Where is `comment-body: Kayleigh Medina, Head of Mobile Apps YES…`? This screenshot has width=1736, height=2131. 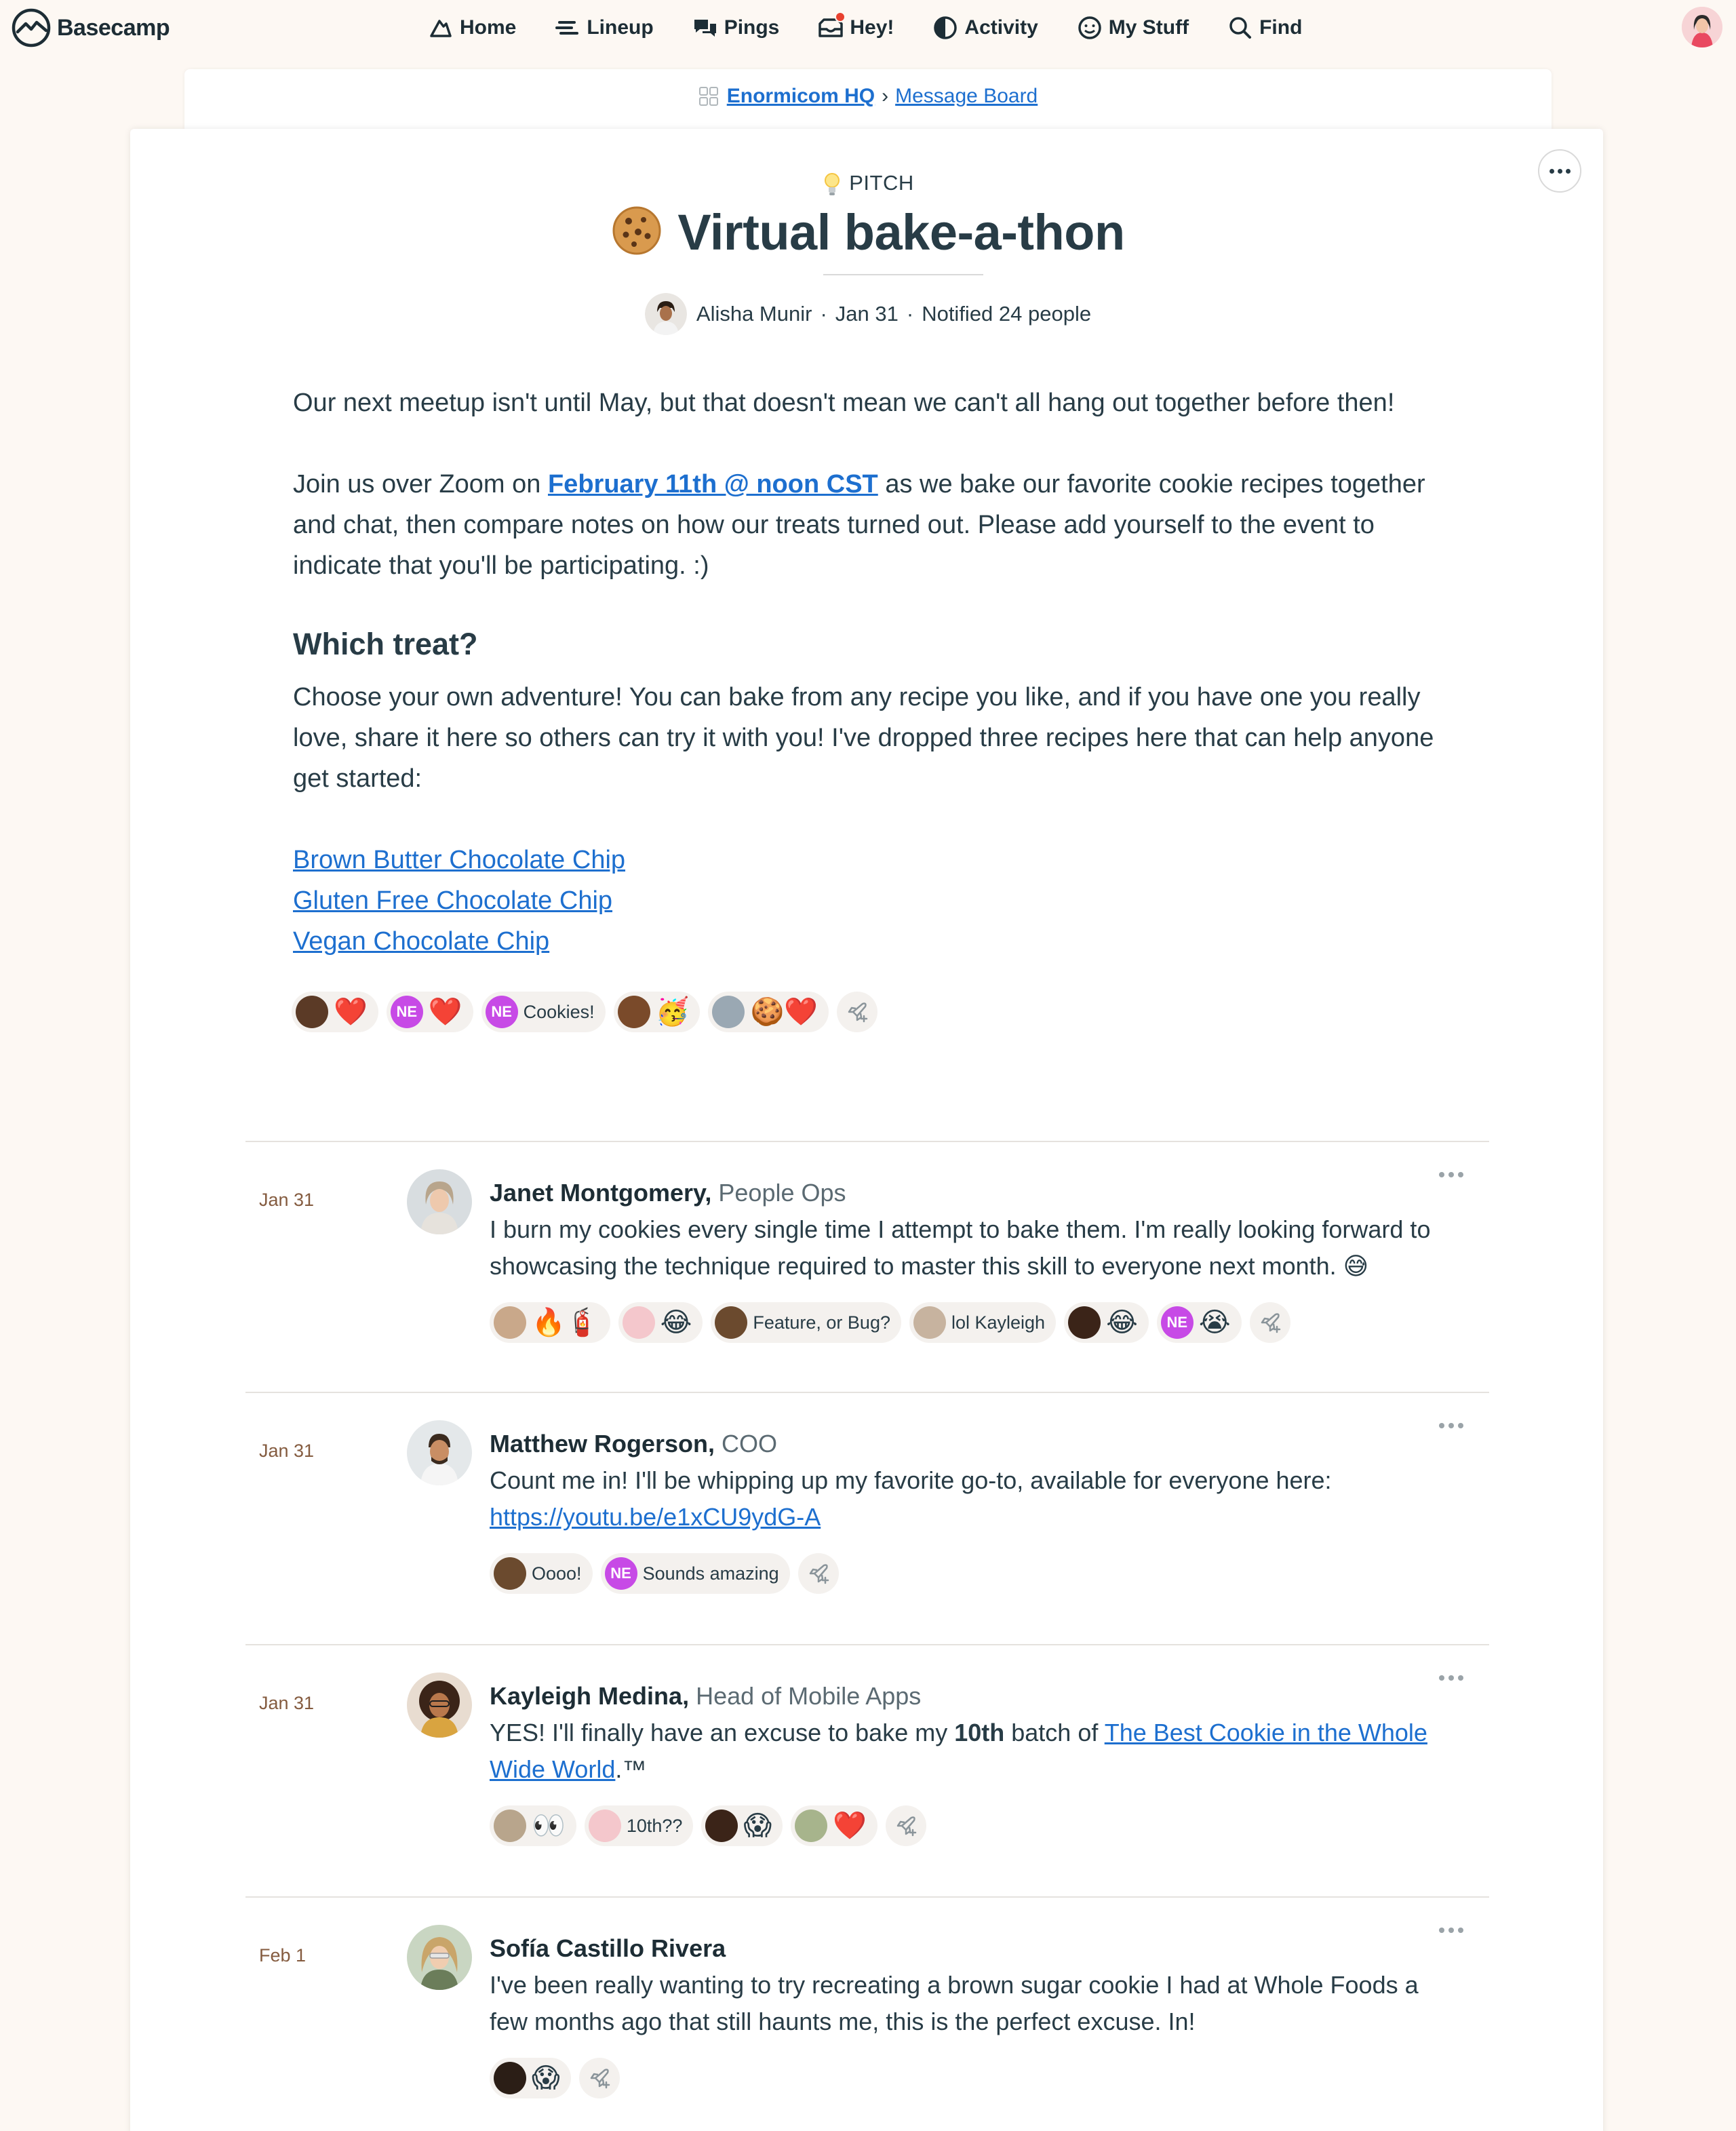 comment-body: Kayleigh Medina, Head of Mobile Apps YES… is located at coordinates (971, 1762).